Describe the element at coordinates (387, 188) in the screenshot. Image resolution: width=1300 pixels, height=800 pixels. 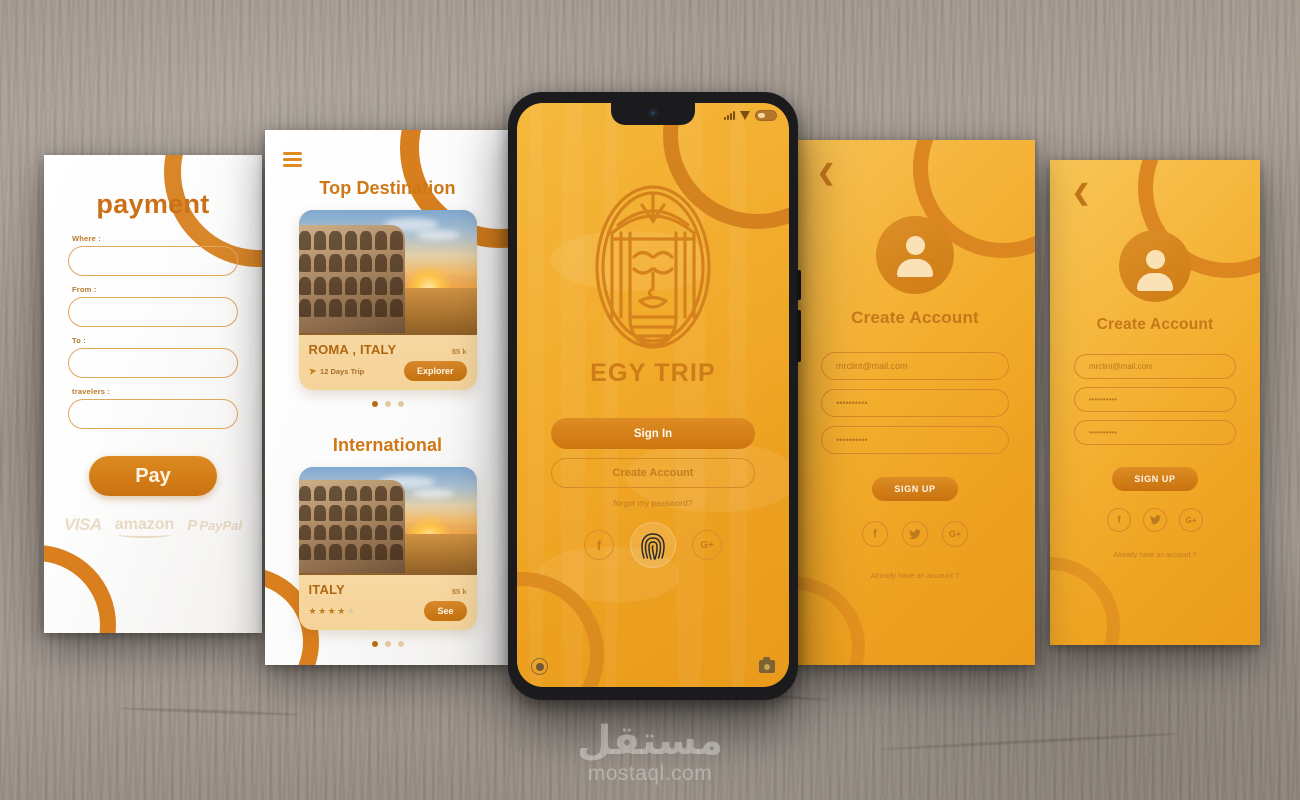
I see `top-destination-title: Top Destination` at that location.